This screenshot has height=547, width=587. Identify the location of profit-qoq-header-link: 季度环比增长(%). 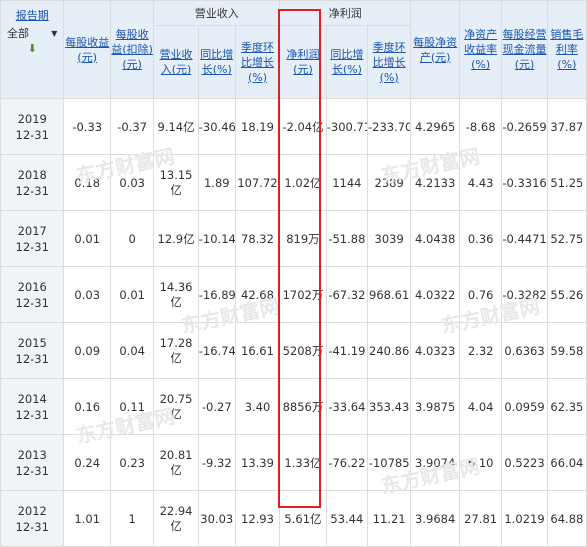
(389, 62).